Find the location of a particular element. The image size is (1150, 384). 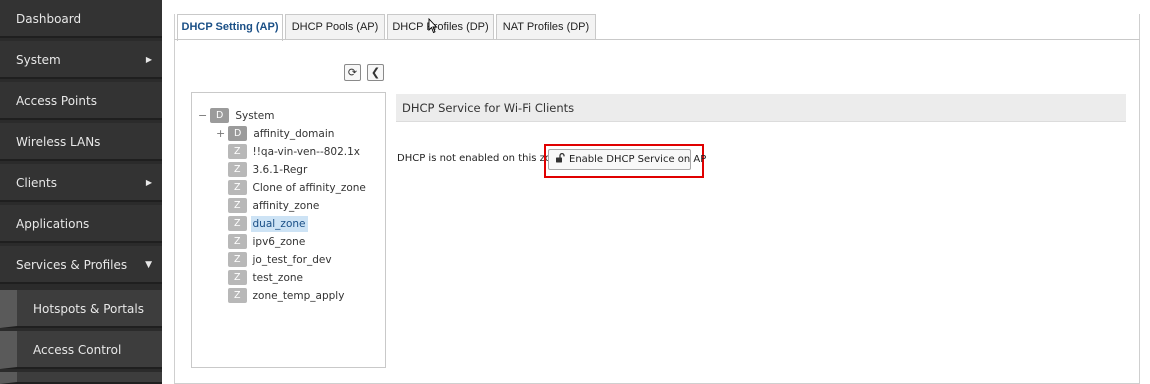

tree-node-zone: Zaffinity_zone is located at coordinates (274, 206).